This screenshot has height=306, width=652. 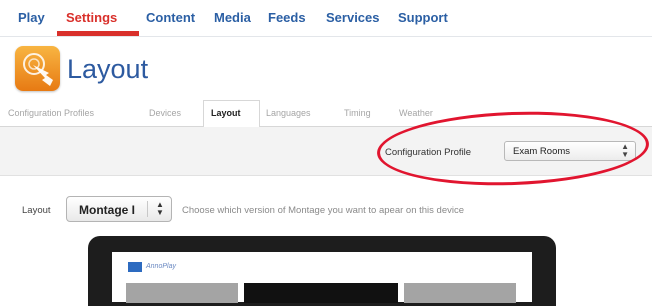 What do you see at coordinates (357, 113) in the screenshot?
I see `tab-timing: Timing` at bounding box center [357, 113].